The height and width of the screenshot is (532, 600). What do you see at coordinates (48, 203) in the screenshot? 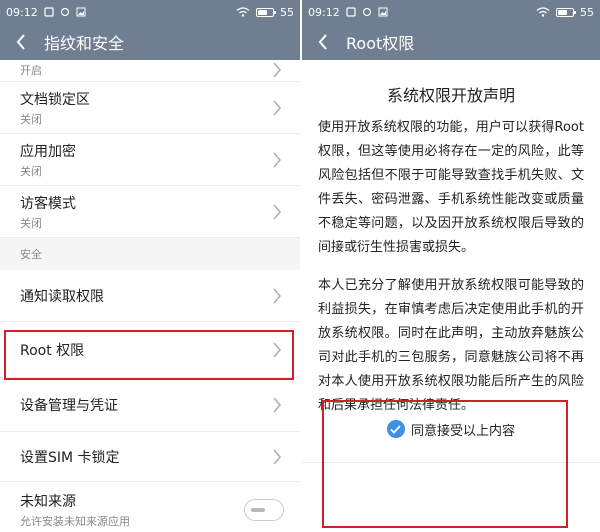
I see `list-item-label: 访客模式` at bounding box center [48, 203].